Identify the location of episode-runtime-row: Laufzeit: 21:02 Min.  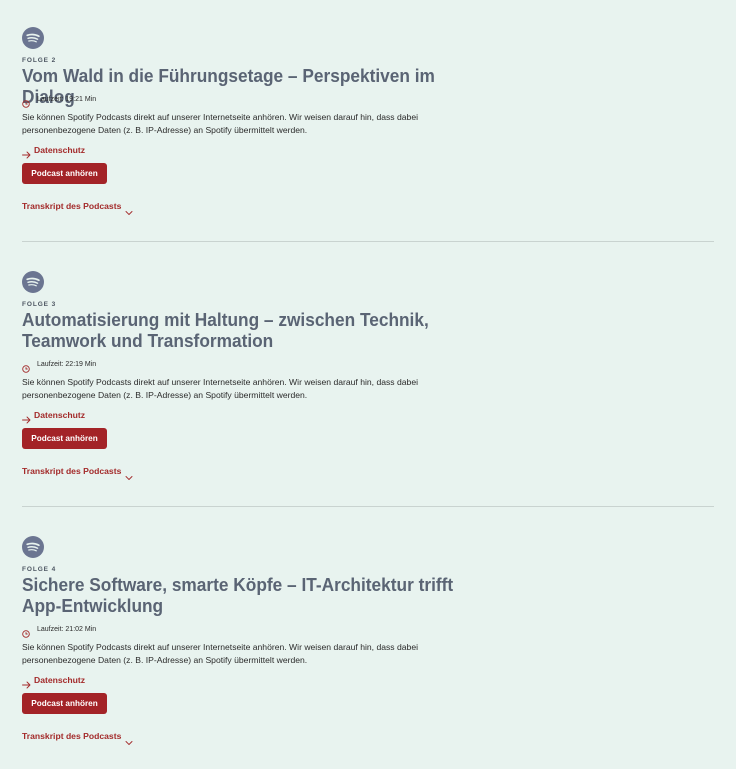
(59, 631).